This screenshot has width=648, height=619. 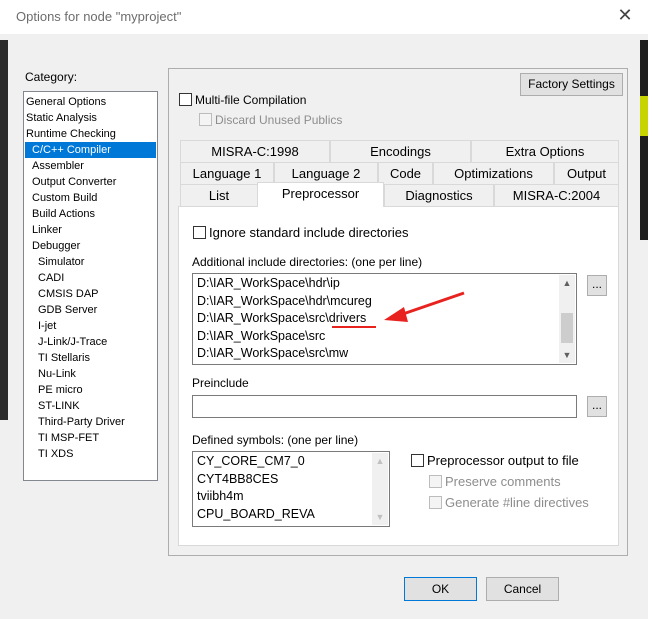 I want to click on tab-preprocessor: Preprocessor, so click(x=320, y=194).